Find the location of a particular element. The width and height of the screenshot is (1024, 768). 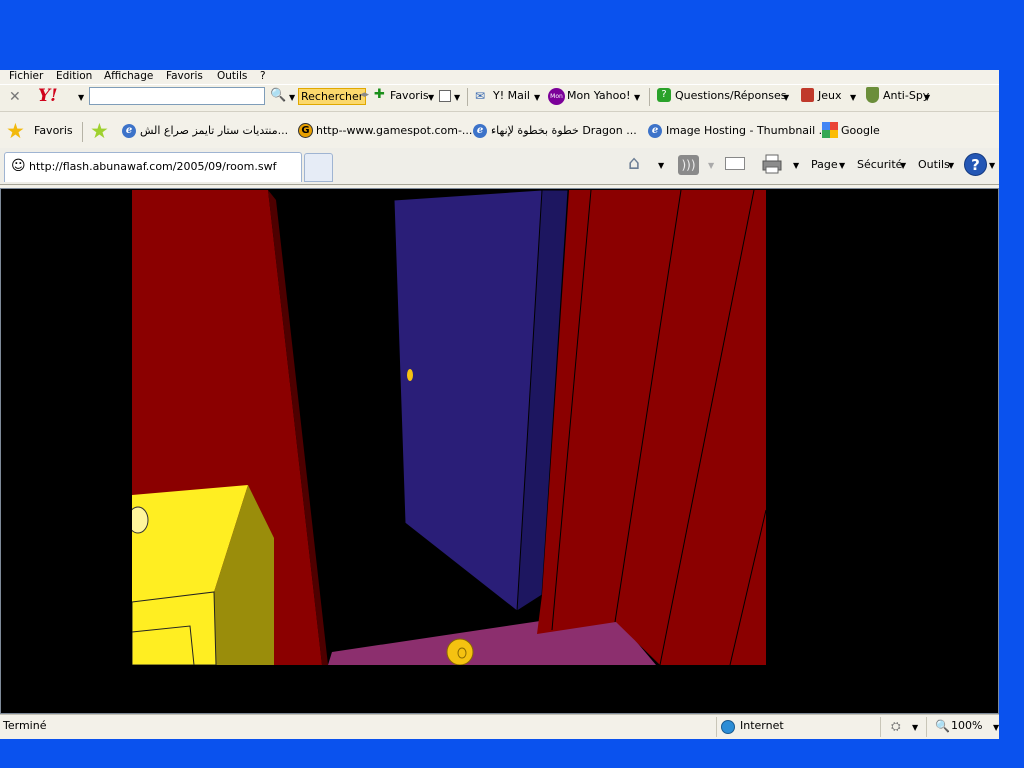

securite-chevron-down-icon: ▼ is located at coordinates (903, 165).